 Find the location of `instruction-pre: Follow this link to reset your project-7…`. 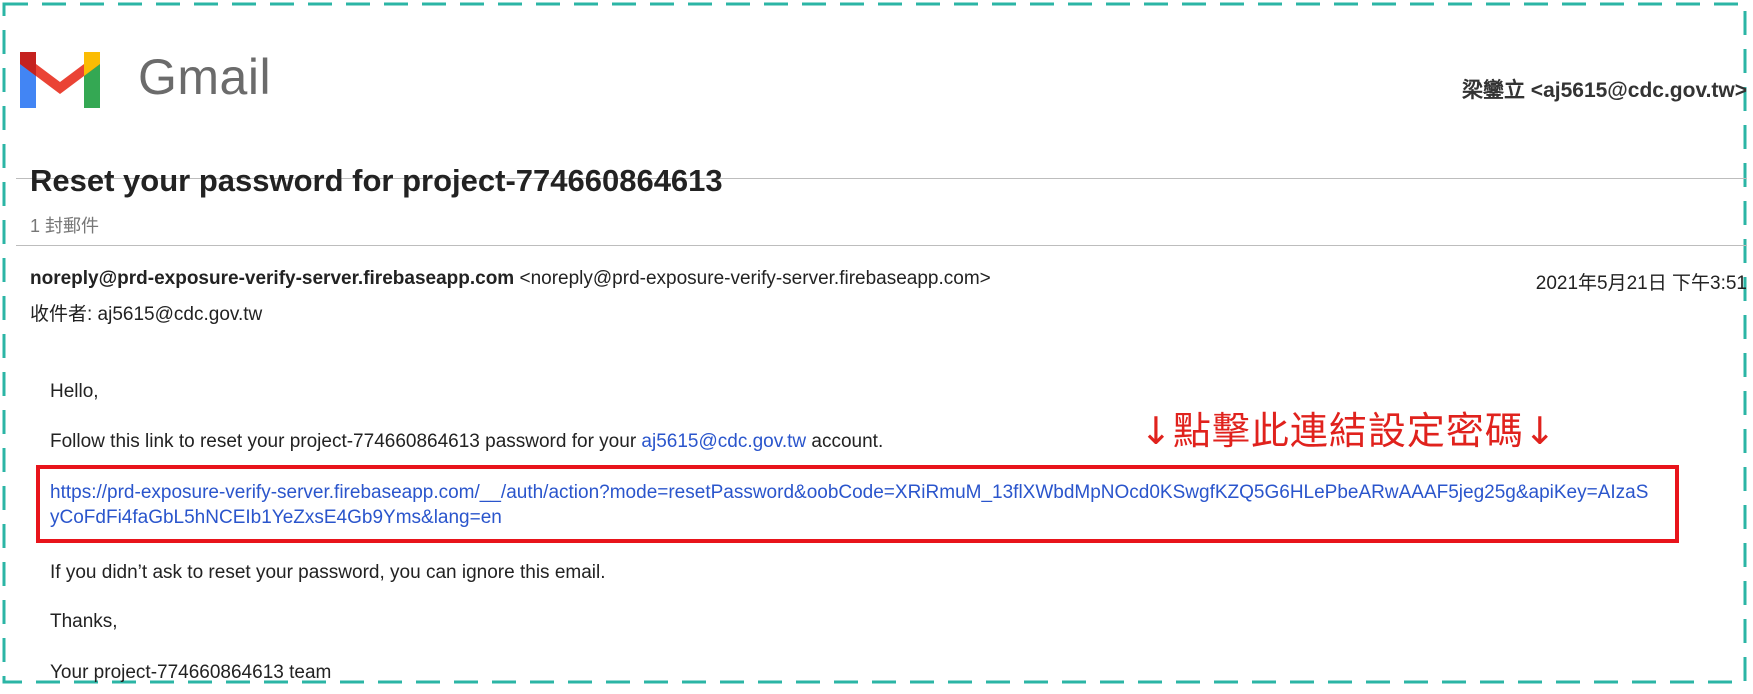

instruction-pre: Follow this link to reset your project-7… is located at coordinates (346, 441).